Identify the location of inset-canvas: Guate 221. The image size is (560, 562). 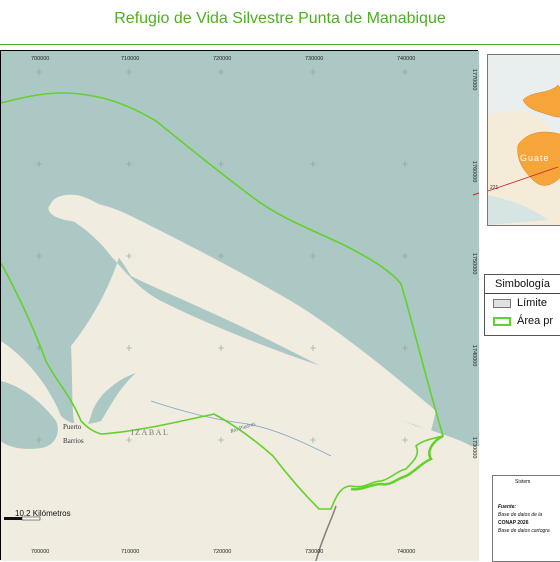
(524, 140).